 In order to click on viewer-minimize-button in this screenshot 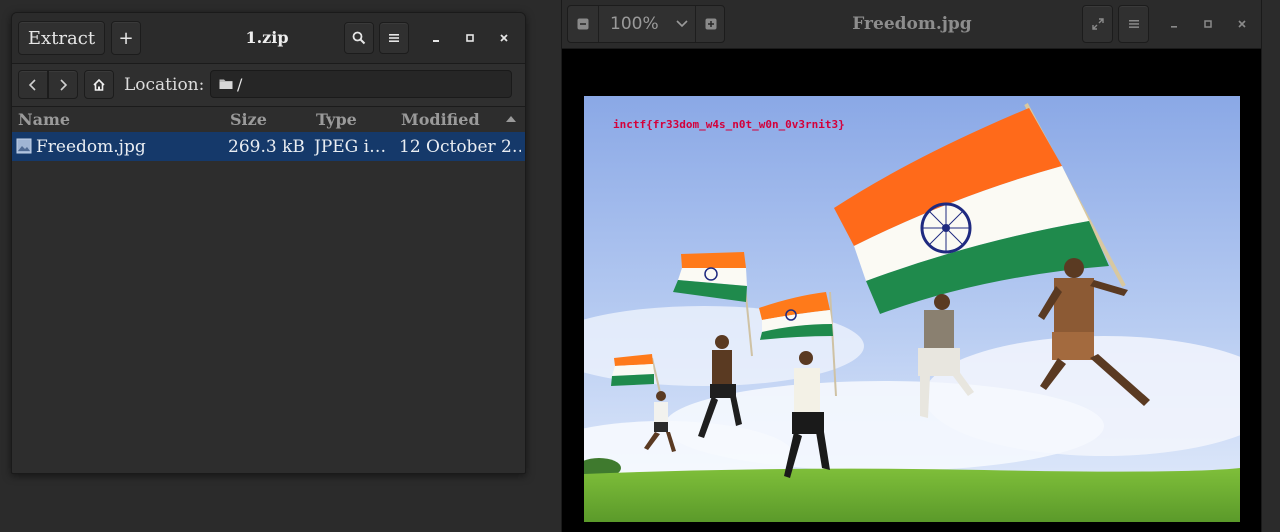, I will do `click(1174, 24)`.